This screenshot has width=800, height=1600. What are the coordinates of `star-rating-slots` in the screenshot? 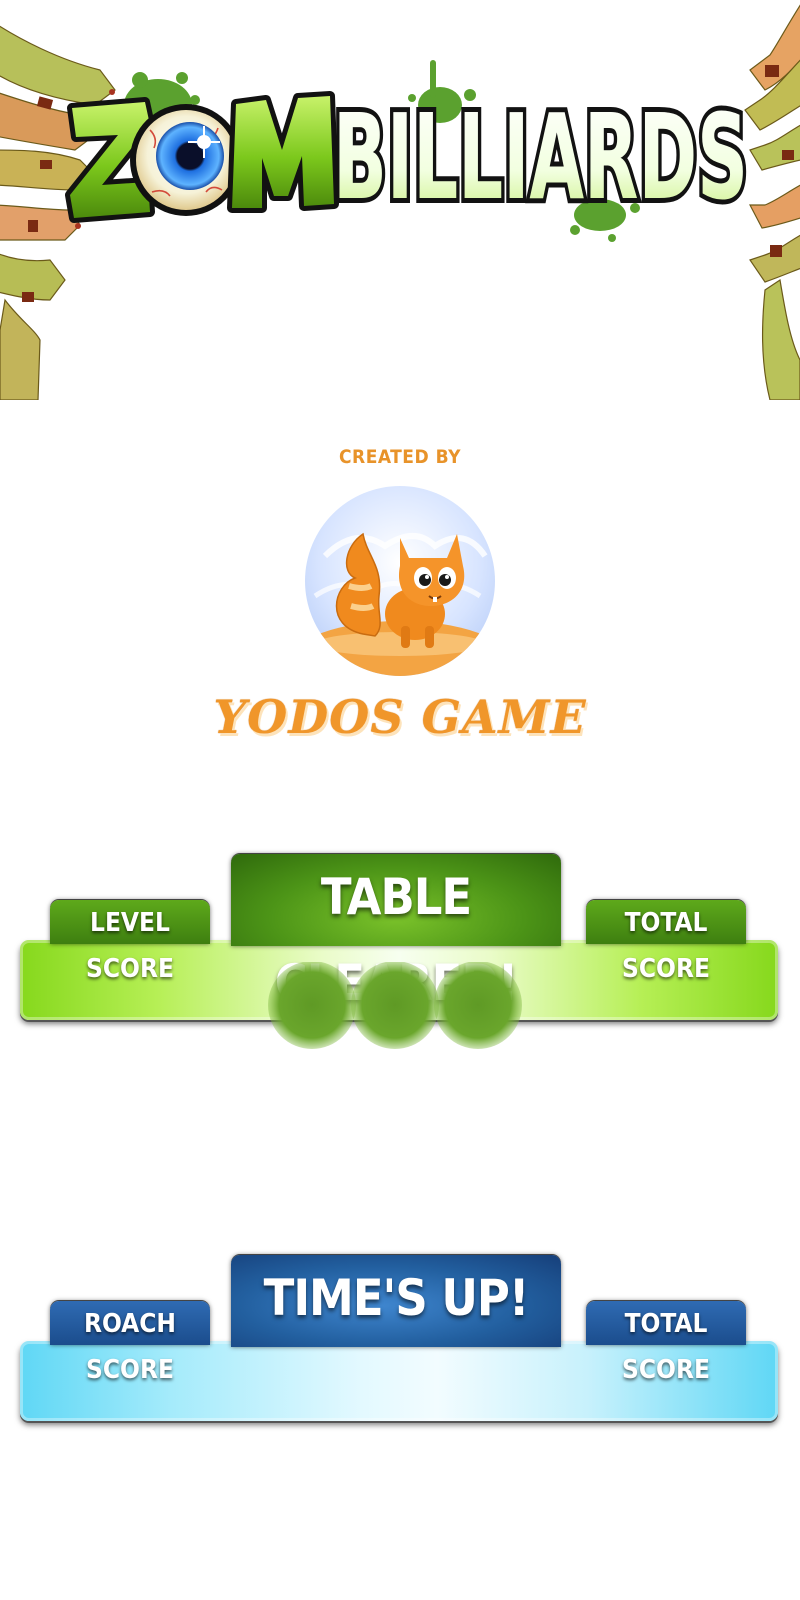 It's located at (395, 1005).